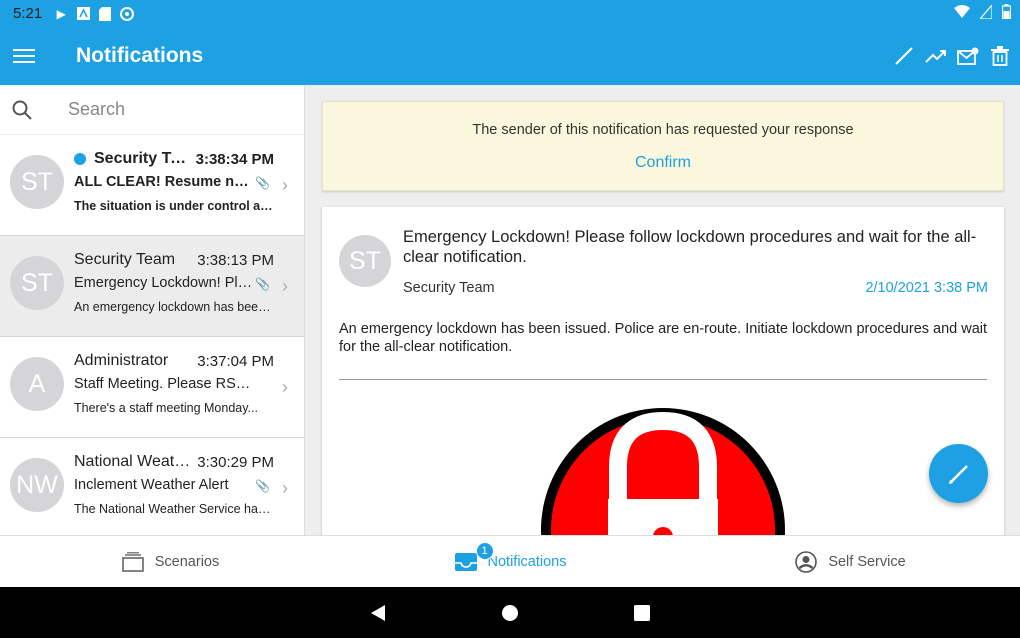 The image size is (1020, 638). I want to click on back-button, so click(378, 613).